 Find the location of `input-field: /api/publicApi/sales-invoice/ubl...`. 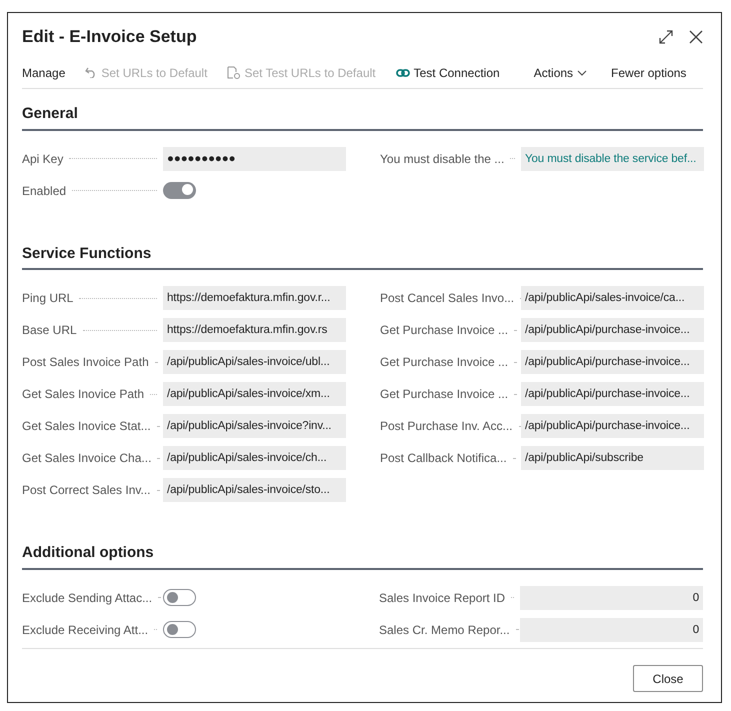

input-field: /api/publicApi/sales-invoice/ubl... is located at coordinates (254, 362).